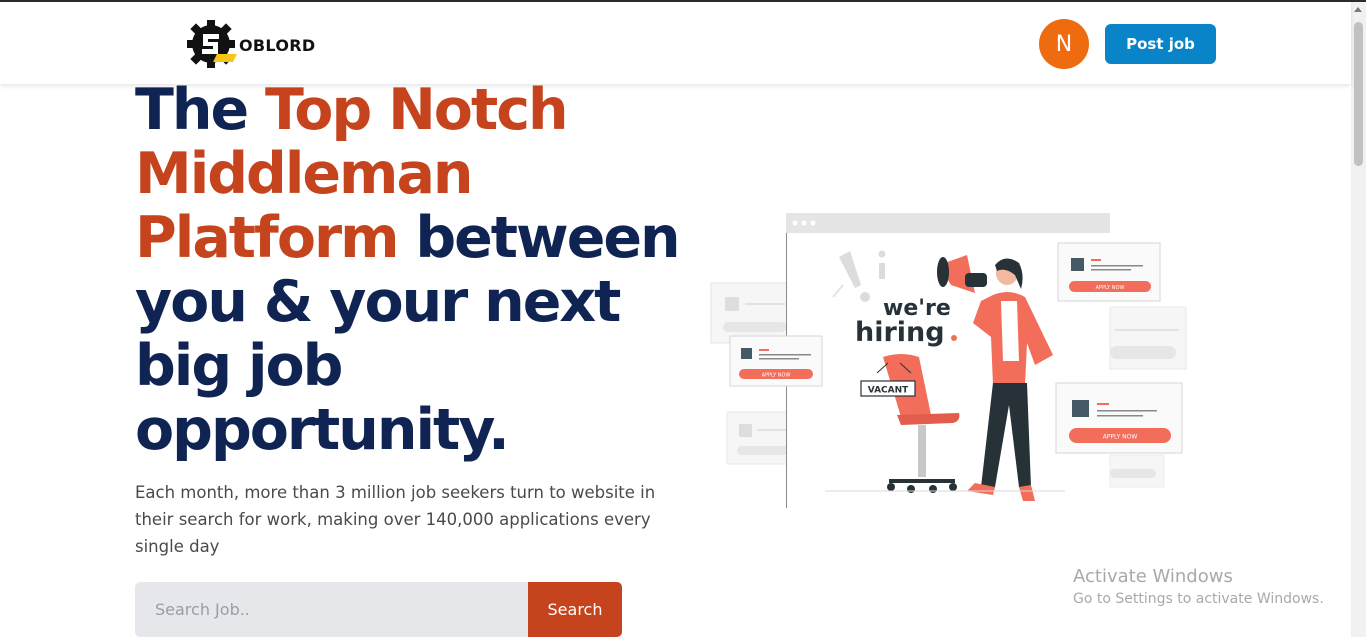 The width and height of the screenshot is (1366, 637). Describe the element at coordinates (900, 332) in the screenshot. I see `hiring-text: hiring` at that location.